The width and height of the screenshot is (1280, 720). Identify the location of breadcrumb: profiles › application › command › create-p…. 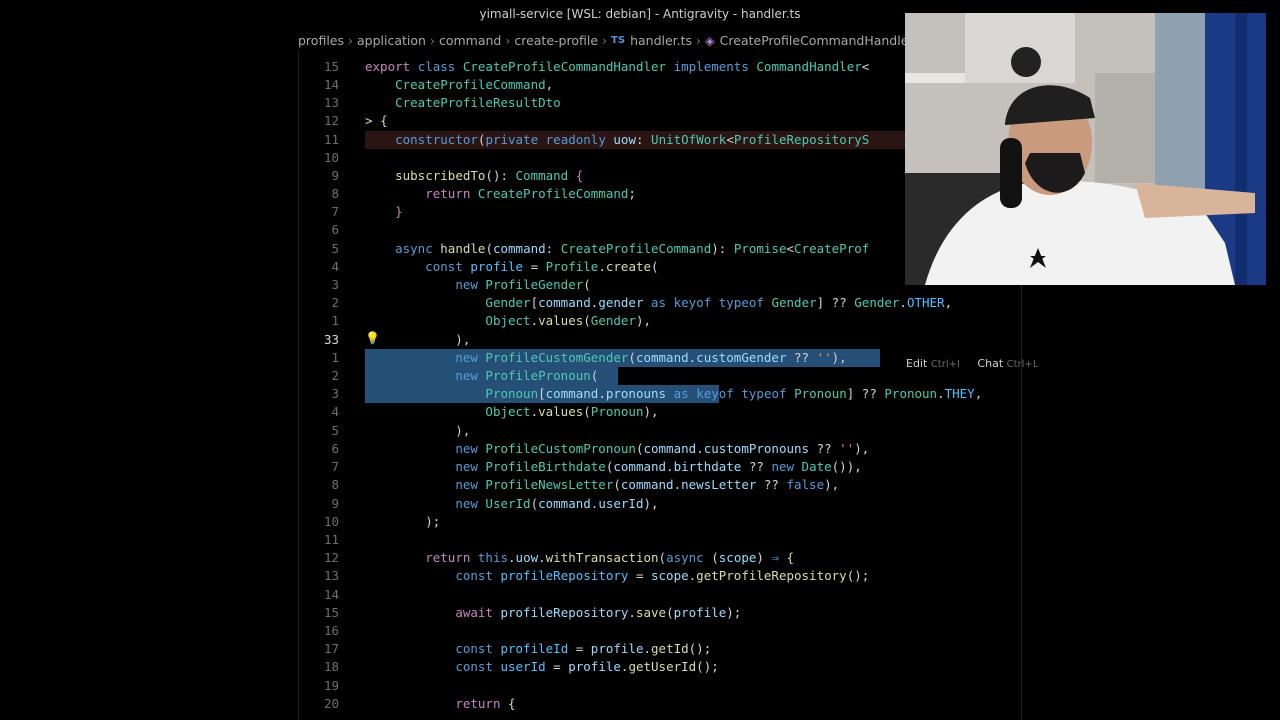
(606, 40).